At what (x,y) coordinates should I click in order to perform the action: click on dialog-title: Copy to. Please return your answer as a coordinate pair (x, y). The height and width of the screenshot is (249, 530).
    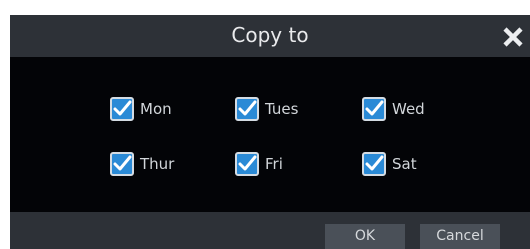
    Looking at the image, I should click on (270, 35).